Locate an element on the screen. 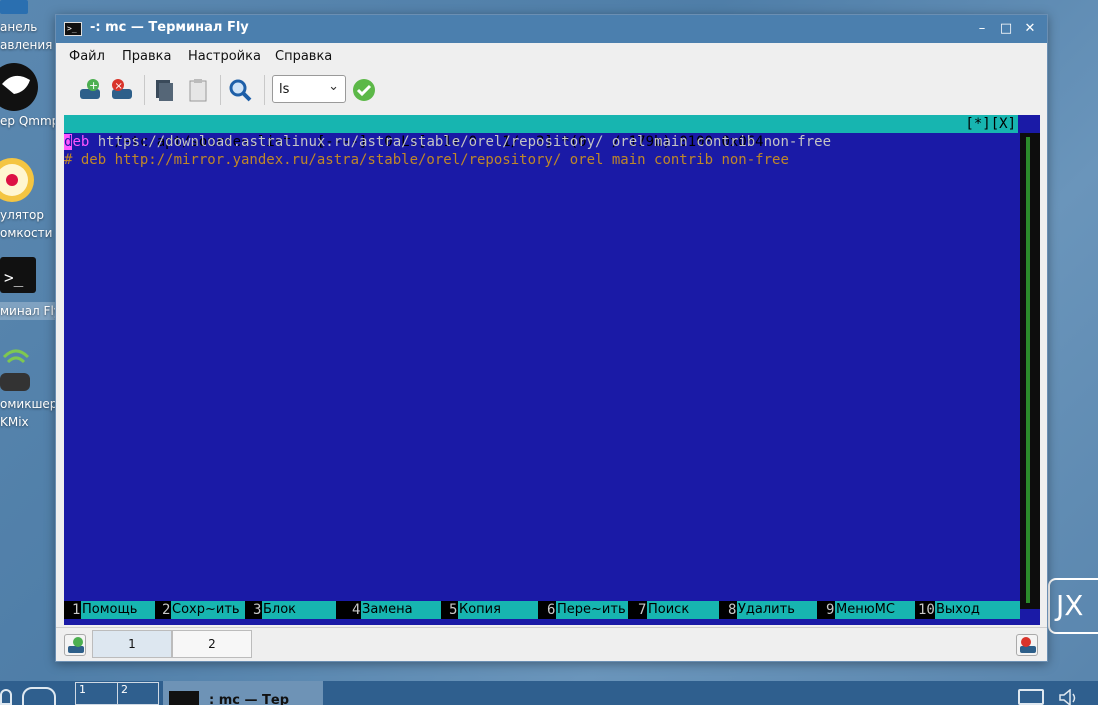  window-titlebar: >_ -: mc — Терминал Fly – □ ✕ is located at coordinates (551, 29).